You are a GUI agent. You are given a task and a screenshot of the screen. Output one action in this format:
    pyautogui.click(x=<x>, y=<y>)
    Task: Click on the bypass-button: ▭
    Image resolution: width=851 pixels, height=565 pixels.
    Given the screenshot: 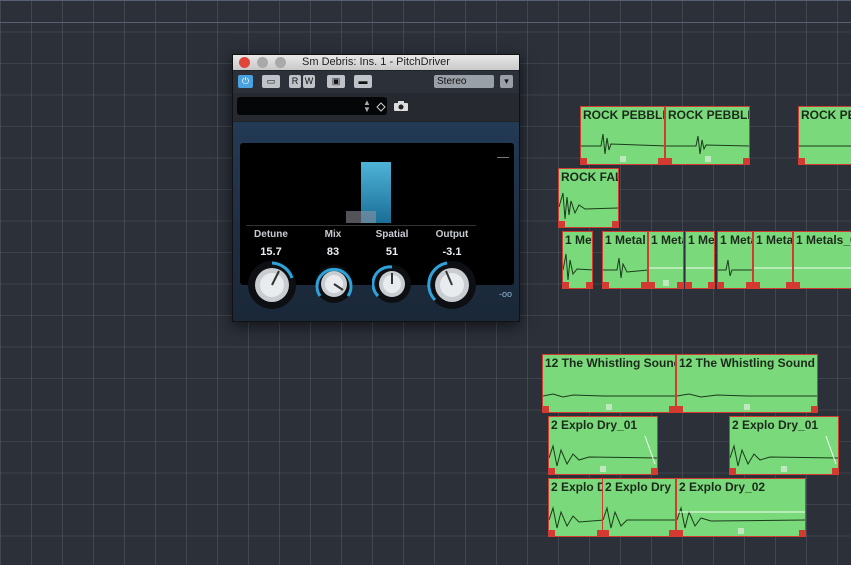 What is the action you would take?
    pyautogui.click(x=271, y=81)
    